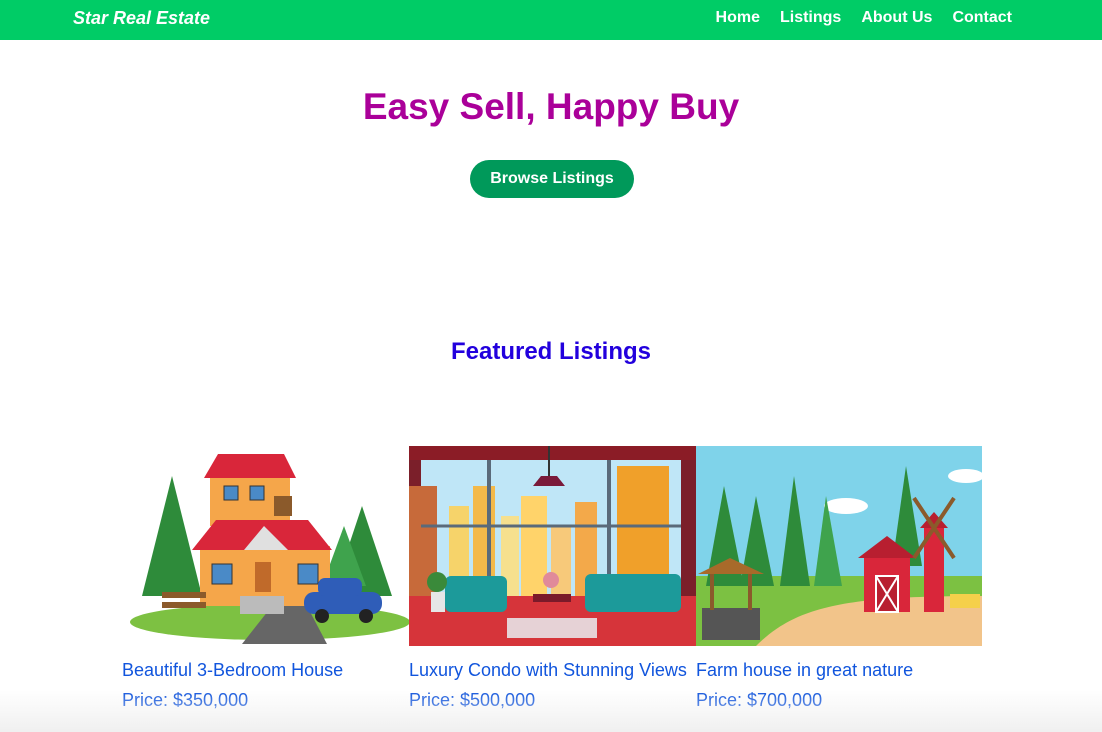  Describe the element at coordinates (839, 670) in the screenshot. I see `listing-title-link: Farm house in great nature` at that location.